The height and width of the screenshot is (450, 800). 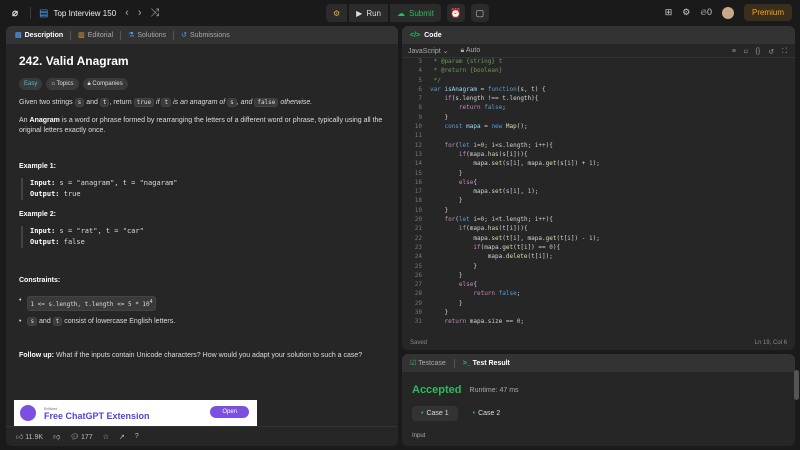 I want to click on code-token: (s[i]) +, so click(x=572, y=164).